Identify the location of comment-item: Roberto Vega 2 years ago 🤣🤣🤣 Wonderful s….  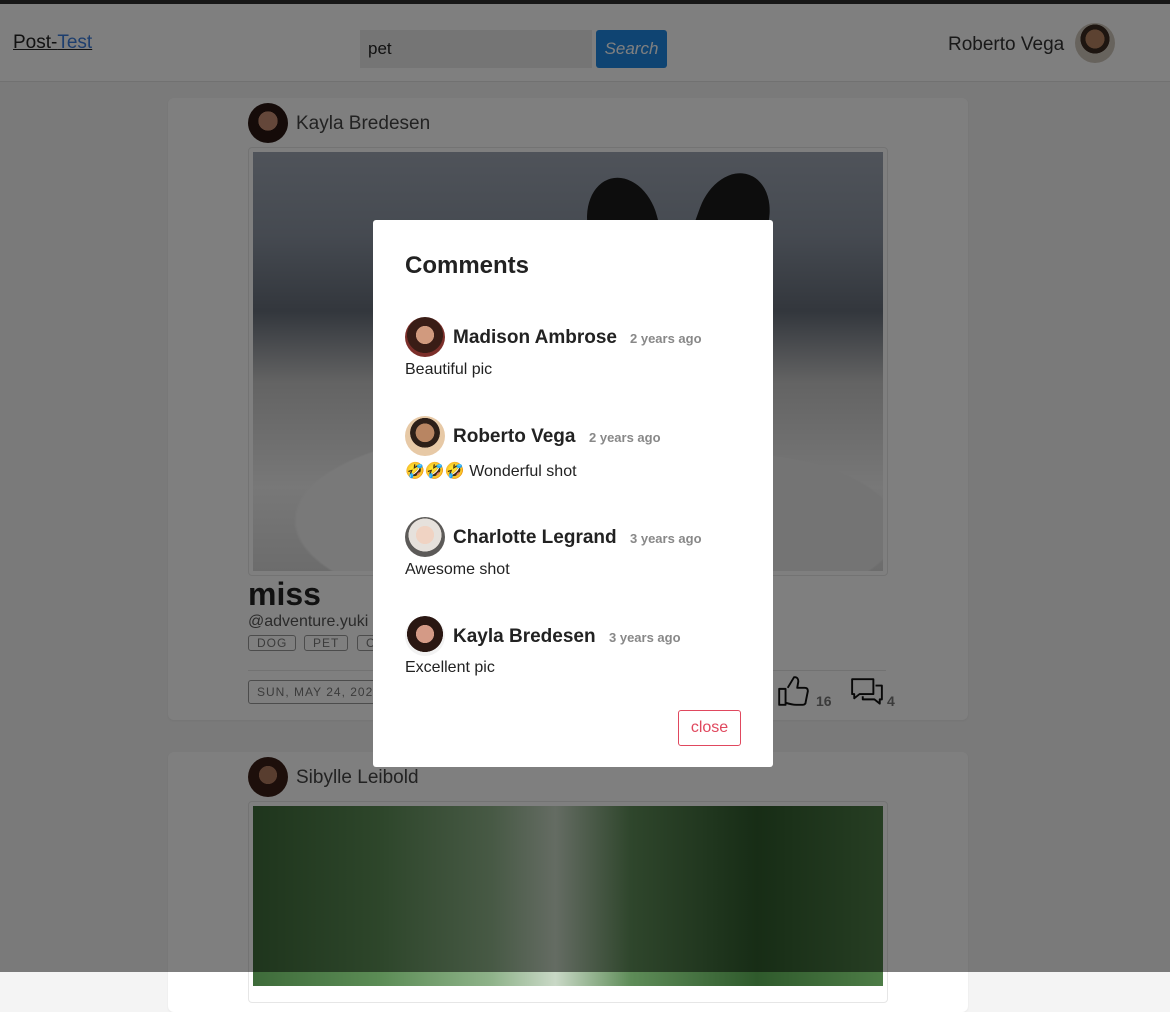
(575, 451).